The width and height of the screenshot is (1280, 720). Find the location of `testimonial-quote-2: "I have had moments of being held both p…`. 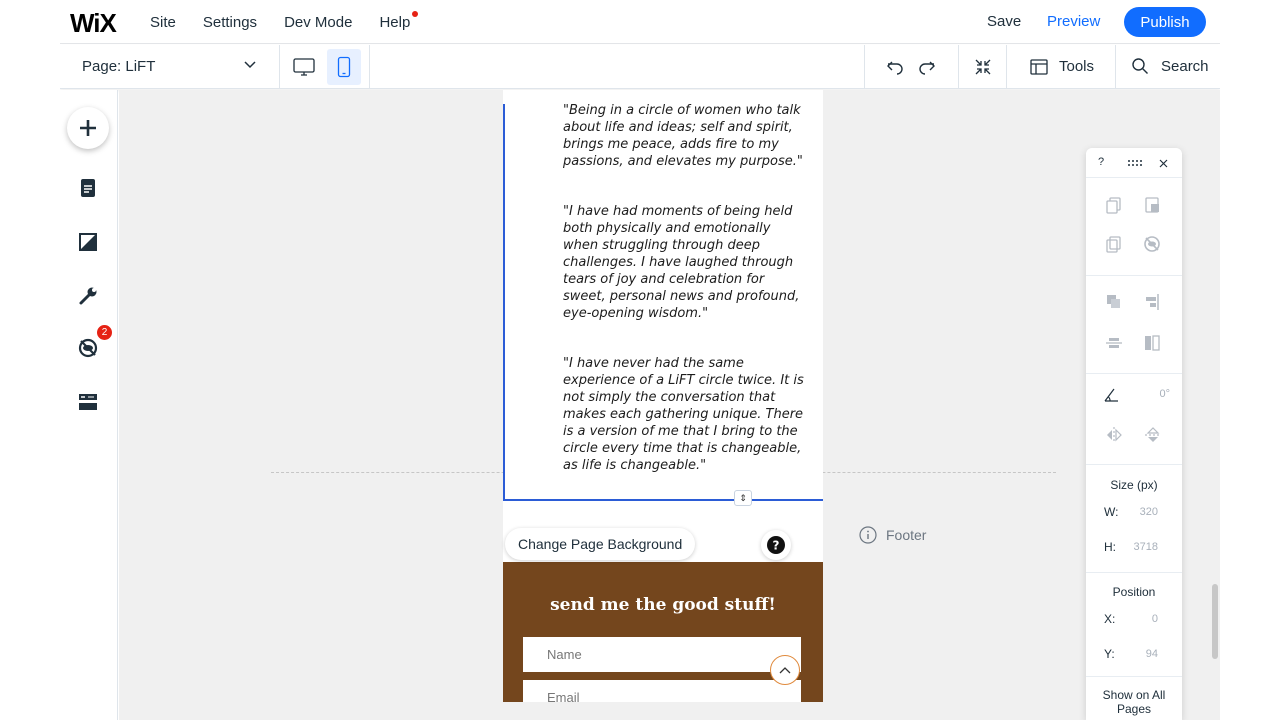

testimonial-quote-2: "I have had moments of being held both p… is located at coordinates (681, 262).